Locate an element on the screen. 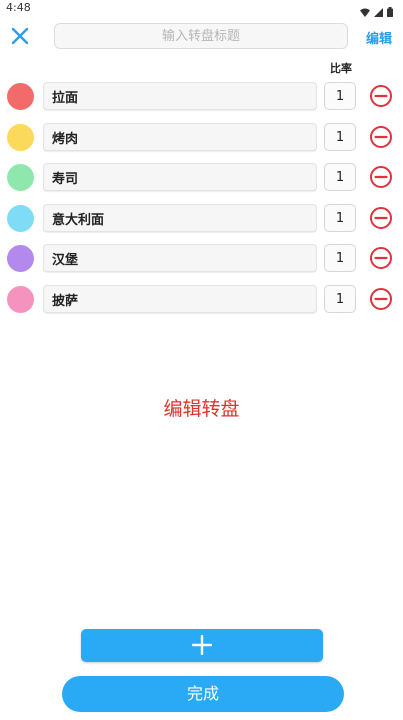 The image size is (403, 720). status-icons is located at coordinates (376, 11).